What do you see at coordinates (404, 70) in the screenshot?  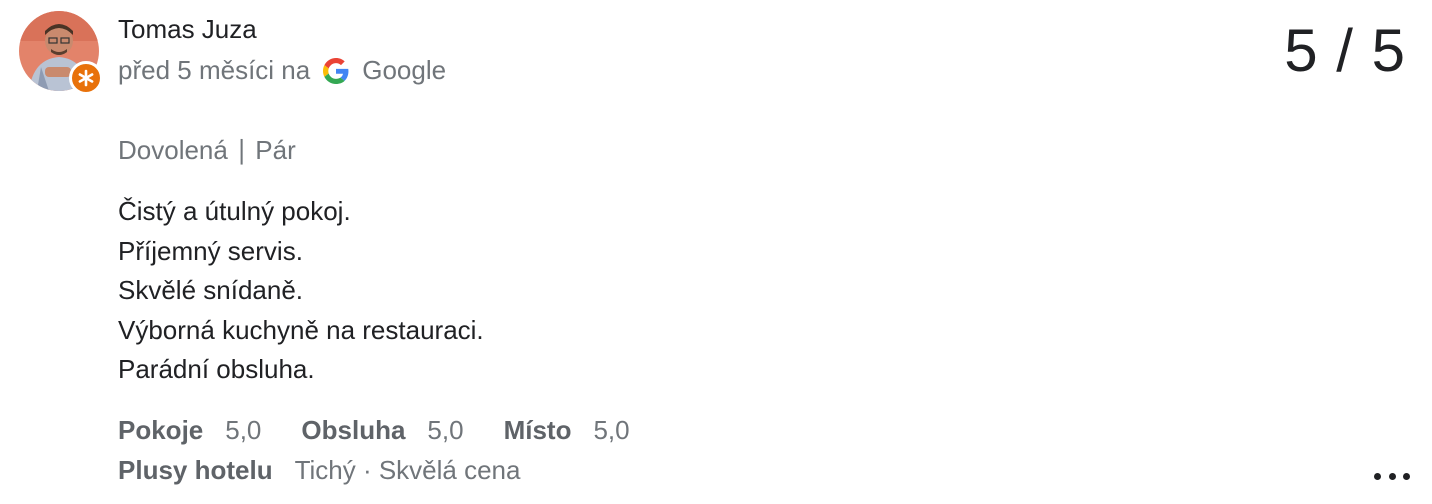 I see `review-source: Google` at bounding box center [404, 70].